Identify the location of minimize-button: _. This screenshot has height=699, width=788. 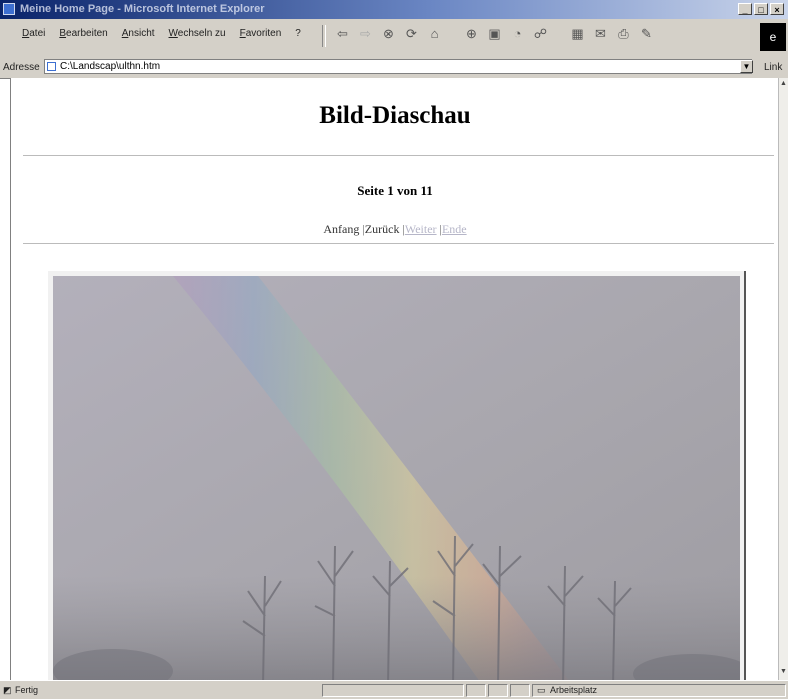
(745, 9).